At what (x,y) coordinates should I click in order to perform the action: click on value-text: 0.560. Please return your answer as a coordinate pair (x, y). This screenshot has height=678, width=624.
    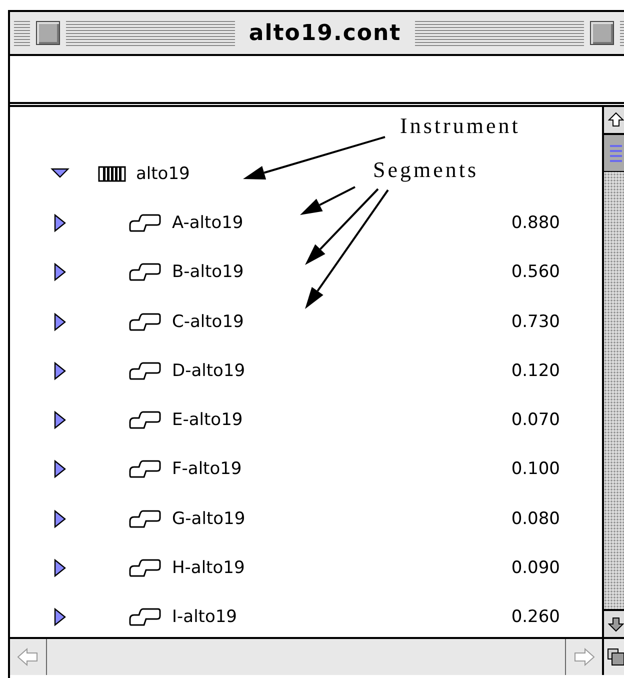
    Looking at the image, I should click on (535, 272).